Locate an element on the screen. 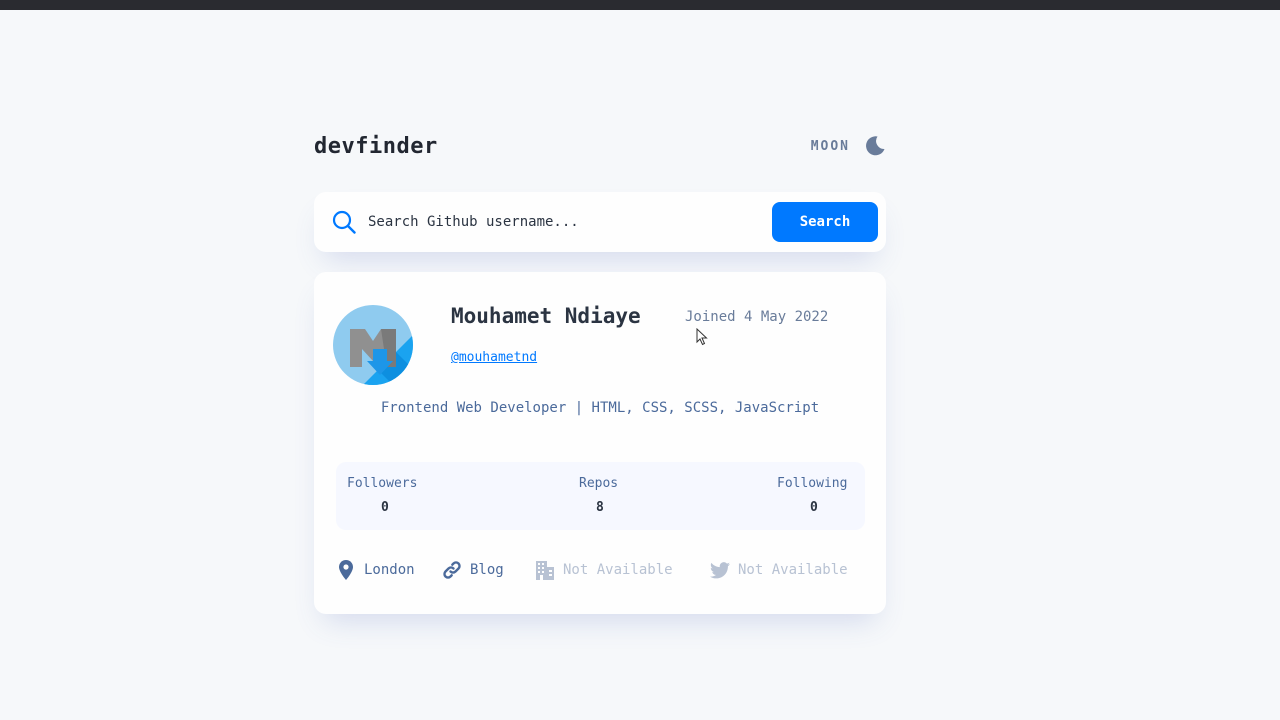 This screenshot has height=720, width=1280. search-button: Search is located at coordinates (825, 222).